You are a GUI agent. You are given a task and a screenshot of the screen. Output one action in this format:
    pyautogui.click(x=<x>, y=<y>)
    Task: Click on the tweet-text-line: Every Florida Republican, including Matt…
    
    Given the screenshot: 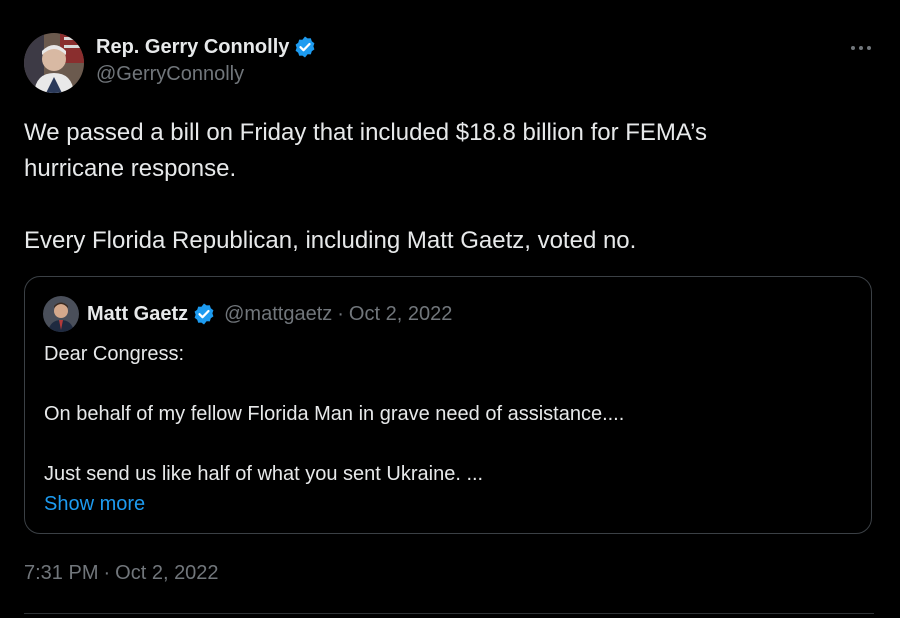 What is the action you would take?
    pyautogui.click(x=330, y=240)
    